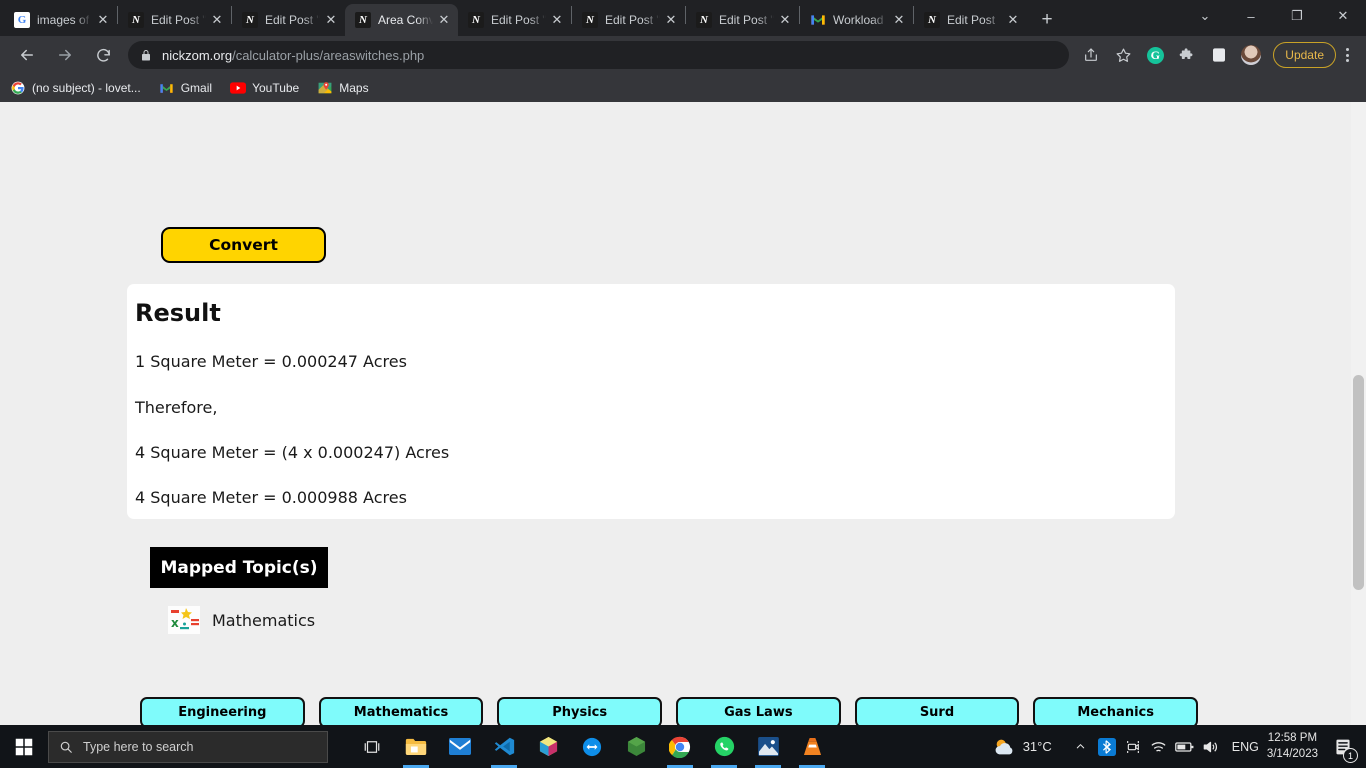  Describe the element at coordinates (1343, 746) in the screenshot. I see `notification-center-icon: 1` at that location.